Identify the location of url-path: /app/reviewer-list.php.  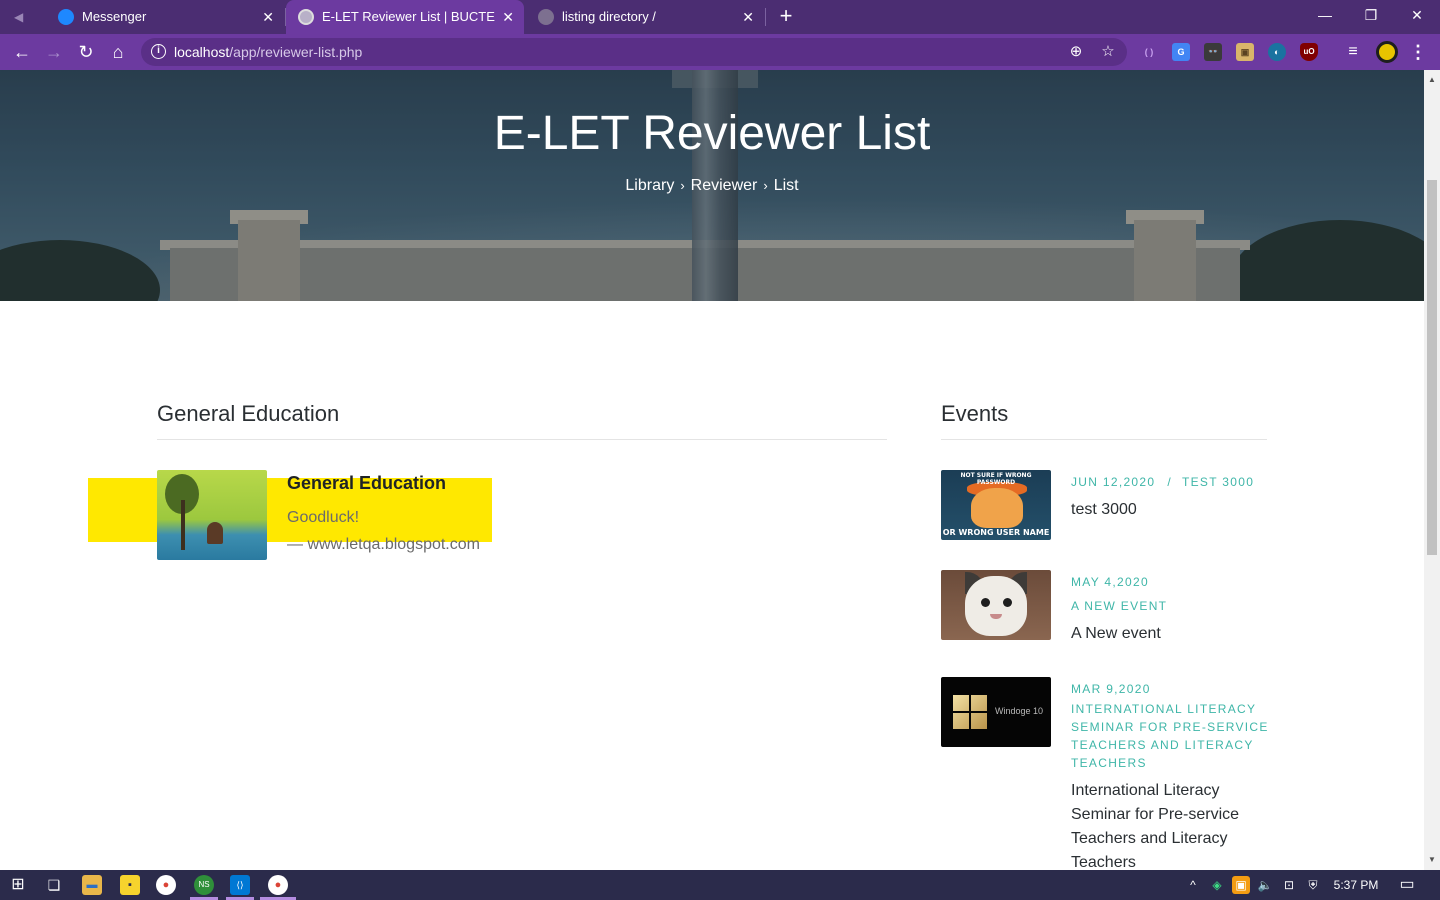
(296, 52).